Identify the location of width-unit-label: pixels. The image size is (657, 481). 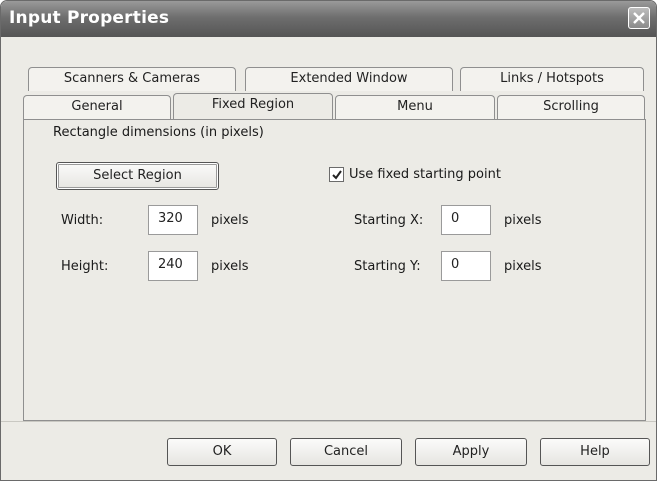
(230, 220).